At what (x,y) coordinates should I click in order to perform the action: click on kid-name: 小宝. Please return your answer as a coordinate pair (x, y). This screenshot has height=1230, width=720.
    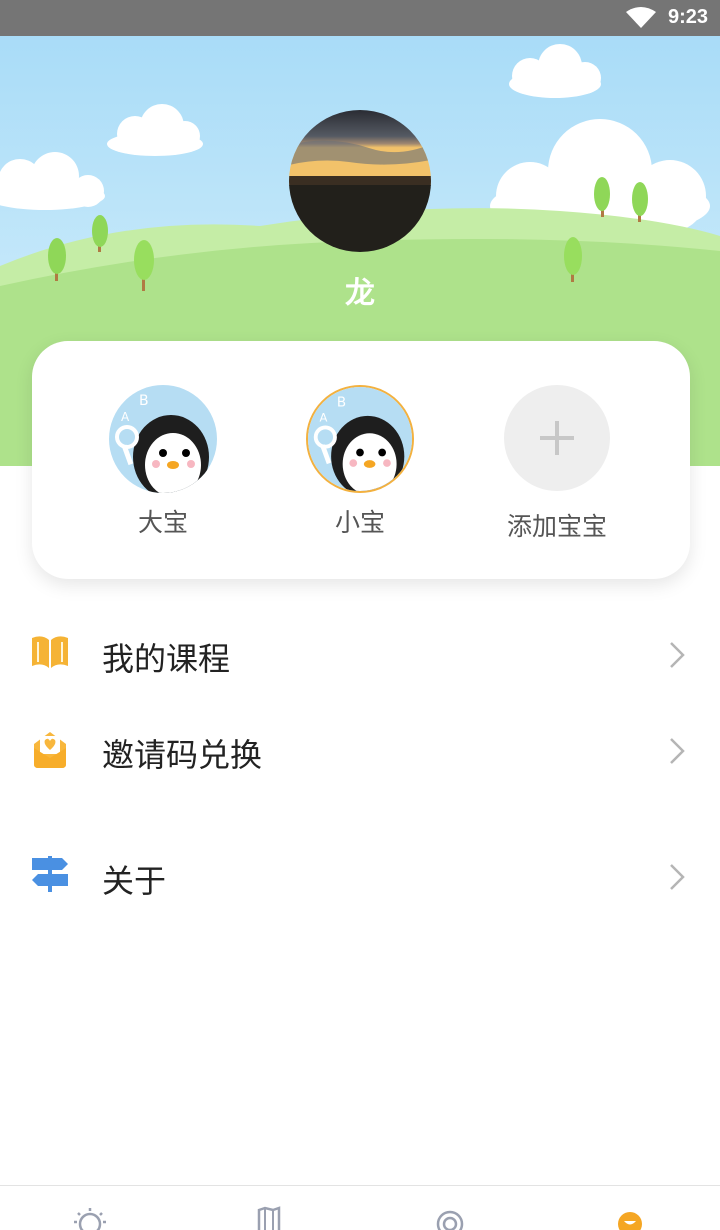
    Looking at the image, I should click on (359, 522).